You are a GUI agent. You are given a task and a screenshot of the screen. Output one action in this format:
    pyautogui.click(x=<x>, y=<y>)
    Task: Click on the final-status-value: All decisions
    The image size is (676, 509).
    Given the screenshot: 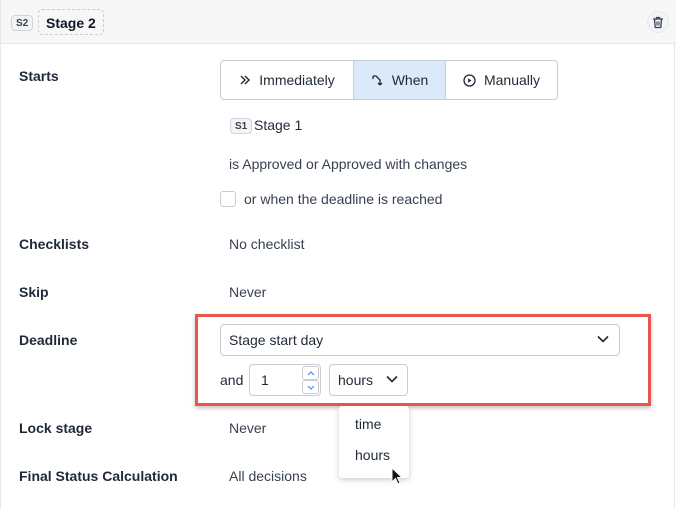 What is the action you would take?
    pyautogui.click(x=268, y=476)
    